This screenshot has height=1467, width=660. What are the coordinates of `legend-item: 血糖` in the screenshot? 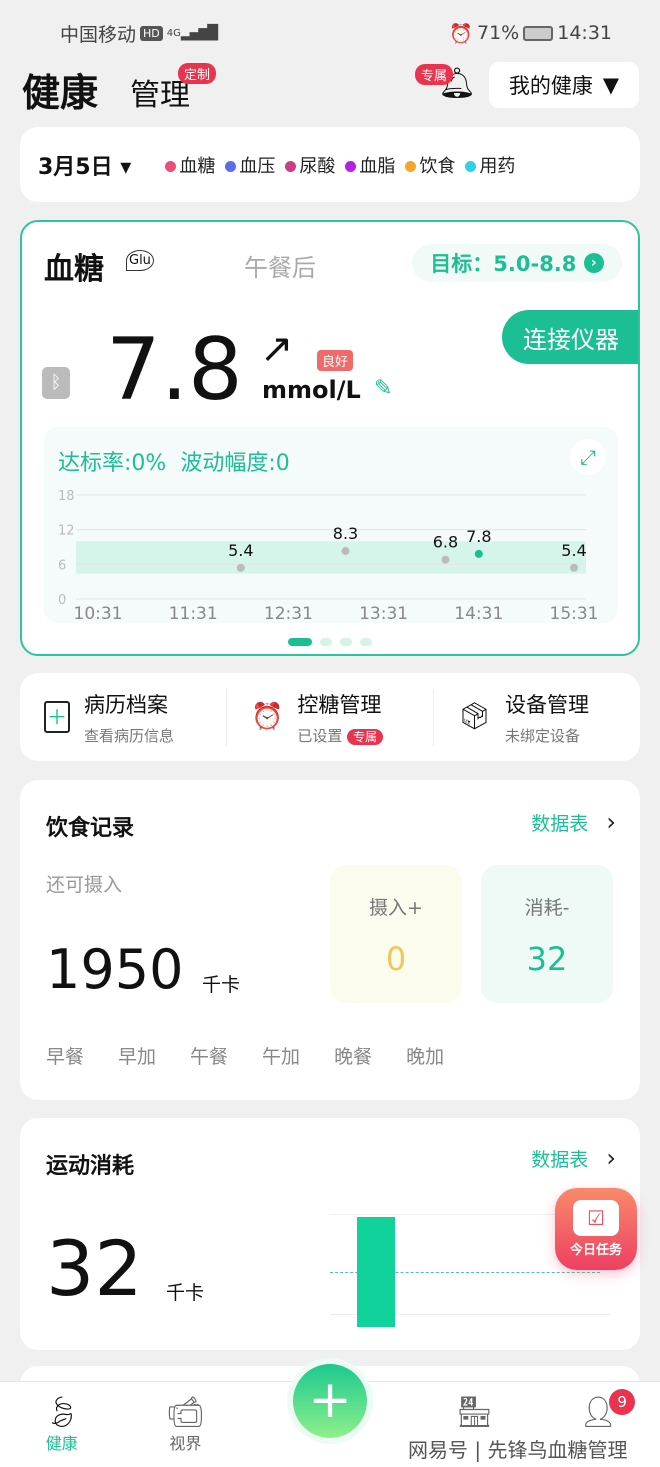 It's located at (190, 165).